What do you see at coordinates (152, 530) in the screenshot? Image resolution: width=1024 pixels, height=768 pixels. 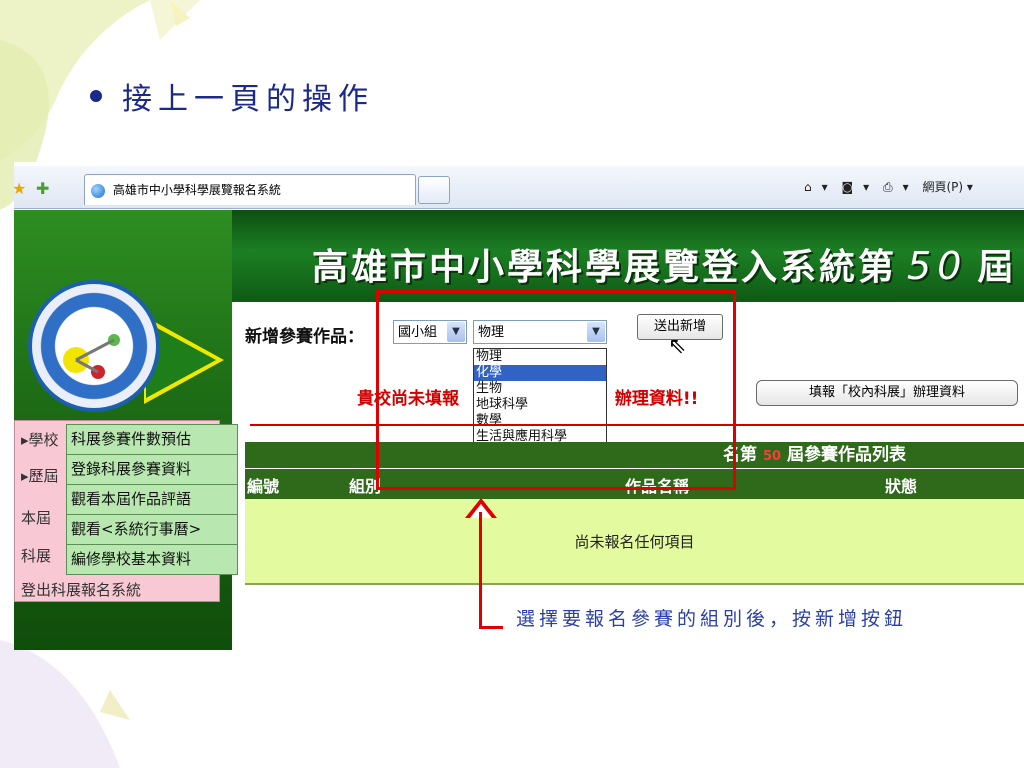 I see `popup-item-calendar: 觀看<系統行事曆>` at bounding box center [152, 530].